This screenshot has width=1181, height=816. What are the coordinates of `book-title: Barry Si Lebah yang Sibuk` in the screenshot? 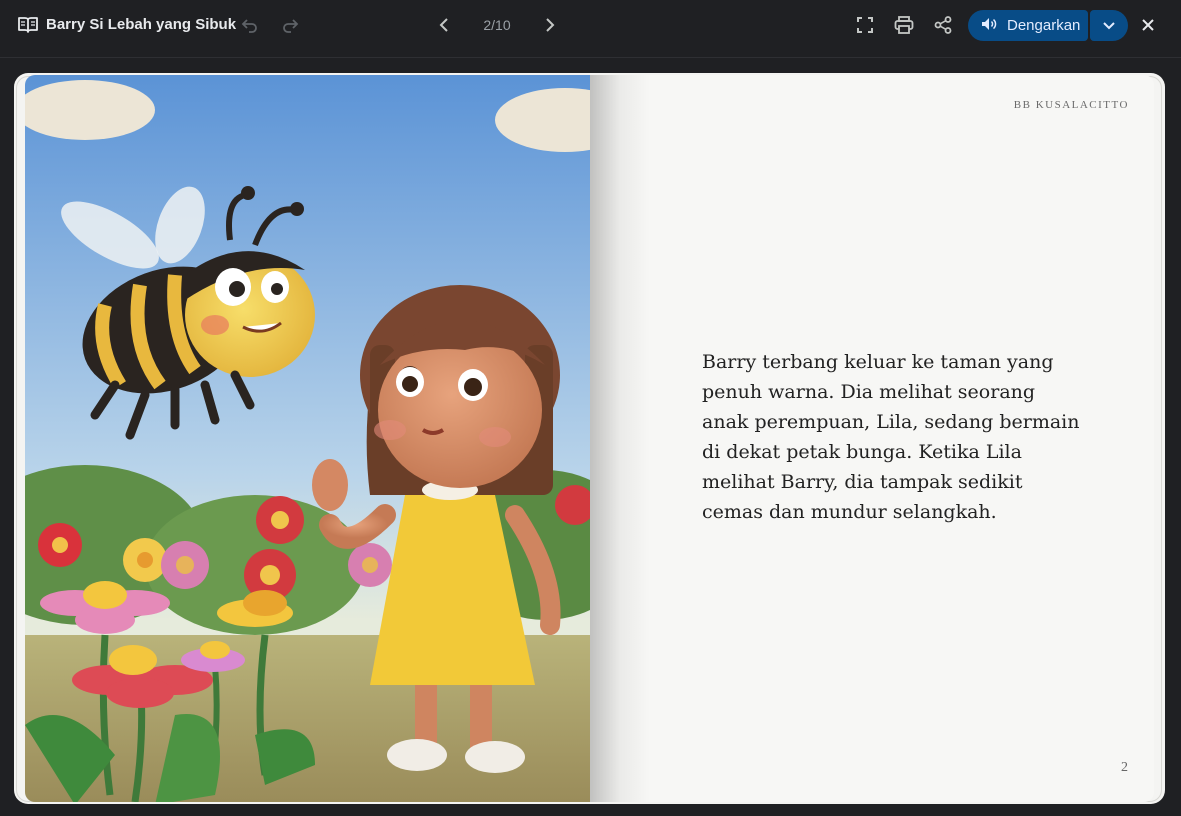 It's located at (141, 24).